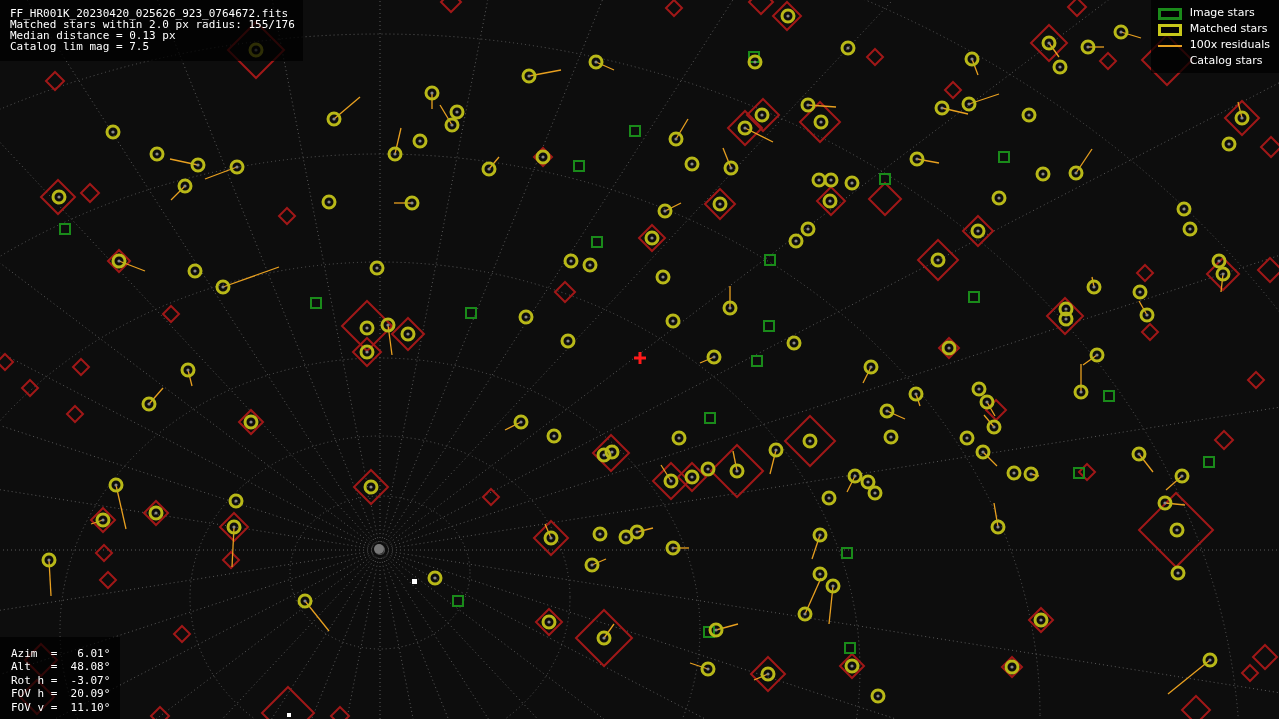 Image resolution: width=1279 pixels, height=719 pixels. What do you see at coordinates (1222, 13) in the screenshot?
I see `legend-label: Image stars` at bounding box center [1222, 13].